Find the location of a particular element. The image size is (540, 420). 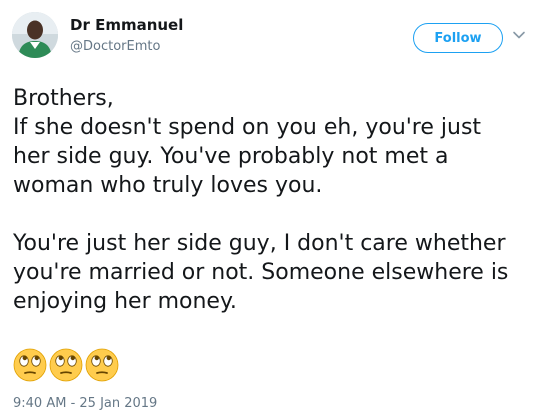

avatar-photo-icon is located at coordinates (35, 35).